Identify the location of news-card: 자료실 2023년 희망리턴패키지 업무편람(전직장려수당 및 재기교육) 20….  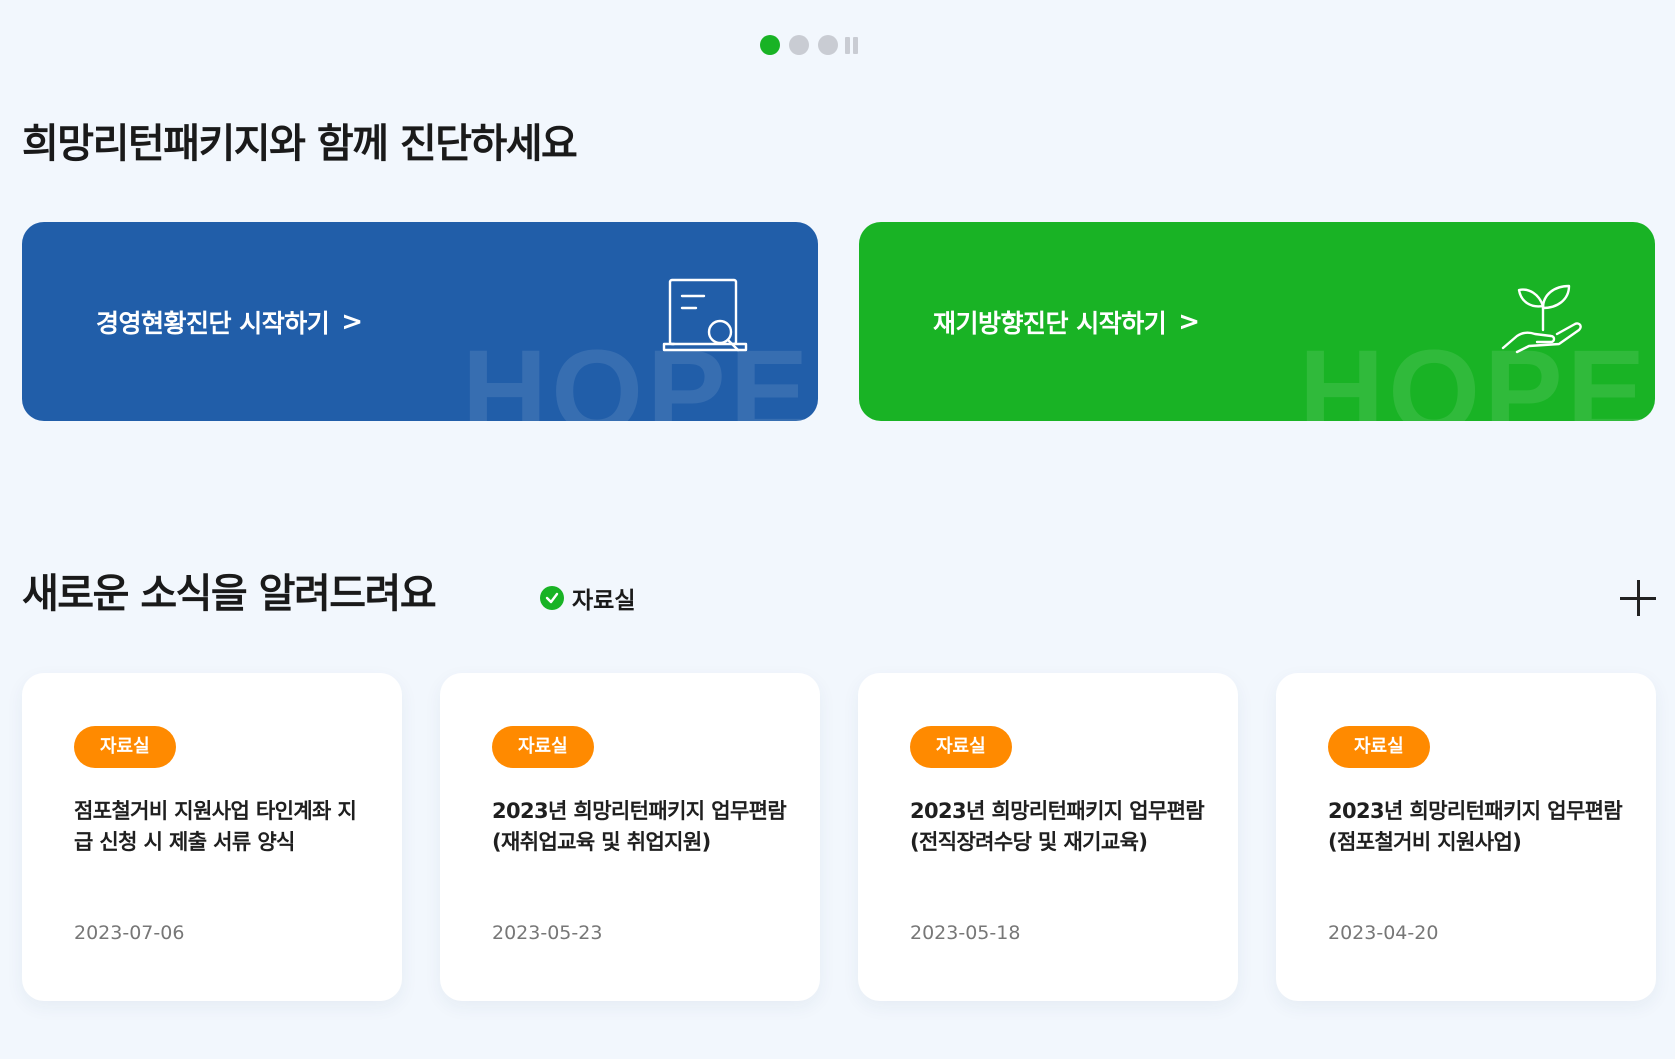
(1048, 837).